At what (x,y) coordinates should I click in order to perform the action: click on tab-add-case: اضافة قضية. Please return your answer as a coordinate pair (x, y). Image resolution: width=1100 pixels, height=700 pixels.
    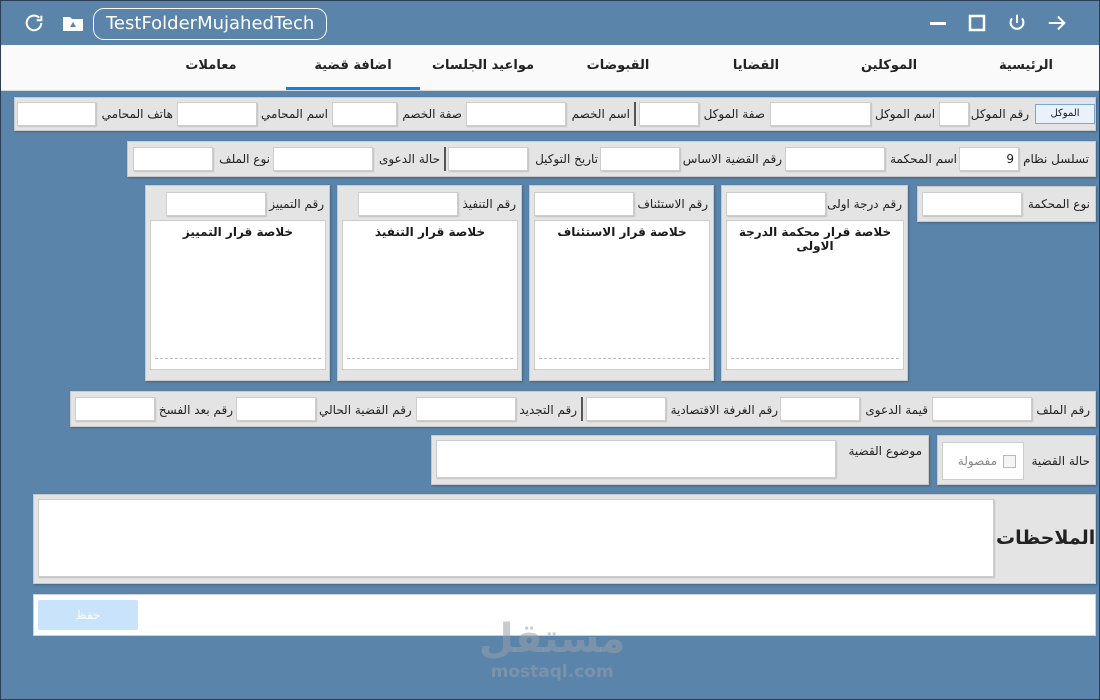
    Looking at the image, I should click on (353, 67).